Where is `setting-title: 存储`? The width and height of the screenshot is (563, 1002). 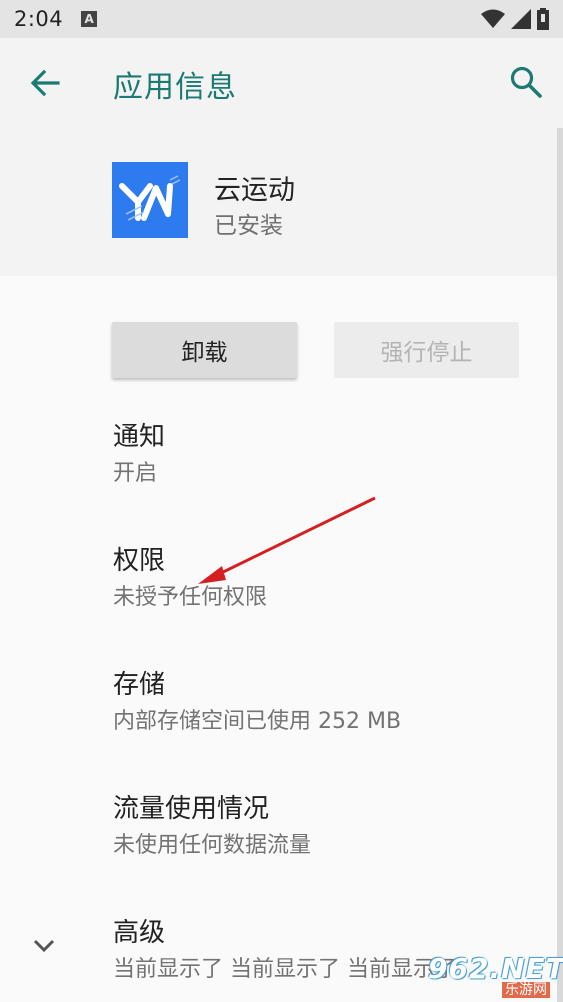
setting-title: 存储 is located at coordinates (139, 685).